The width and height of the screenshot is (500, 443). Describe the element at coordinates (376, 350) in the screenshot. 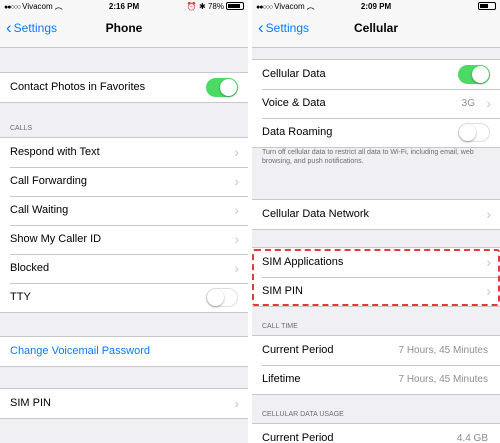

I see `call-time-current-row: Current Period 7 Hours, 45 Minutes` at that location.